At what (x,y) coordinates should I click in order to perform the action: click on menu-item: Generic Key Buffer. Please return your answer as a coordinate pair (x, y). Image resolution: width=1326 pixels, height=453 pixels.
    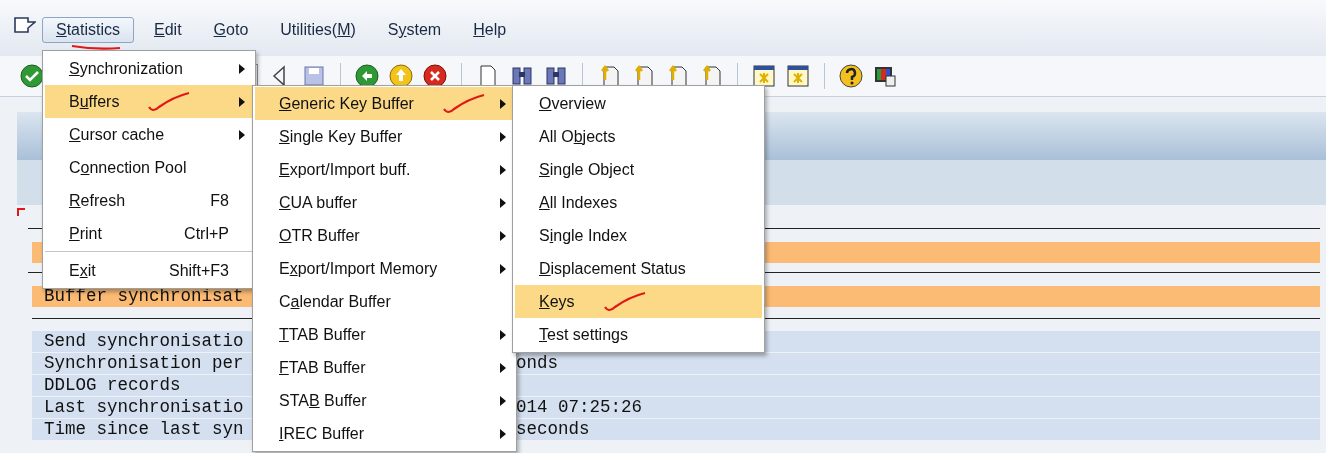
    Looking at the image, I should click on (384, 103).